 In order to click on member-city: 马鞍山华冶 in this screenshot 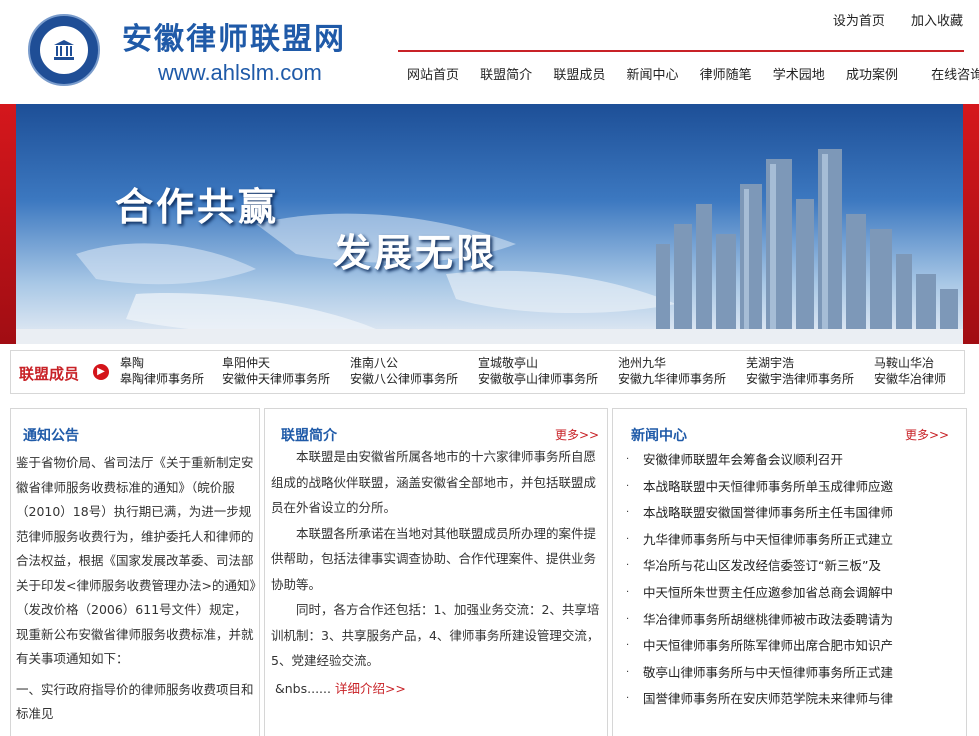, I will do `click(904, 363)`.